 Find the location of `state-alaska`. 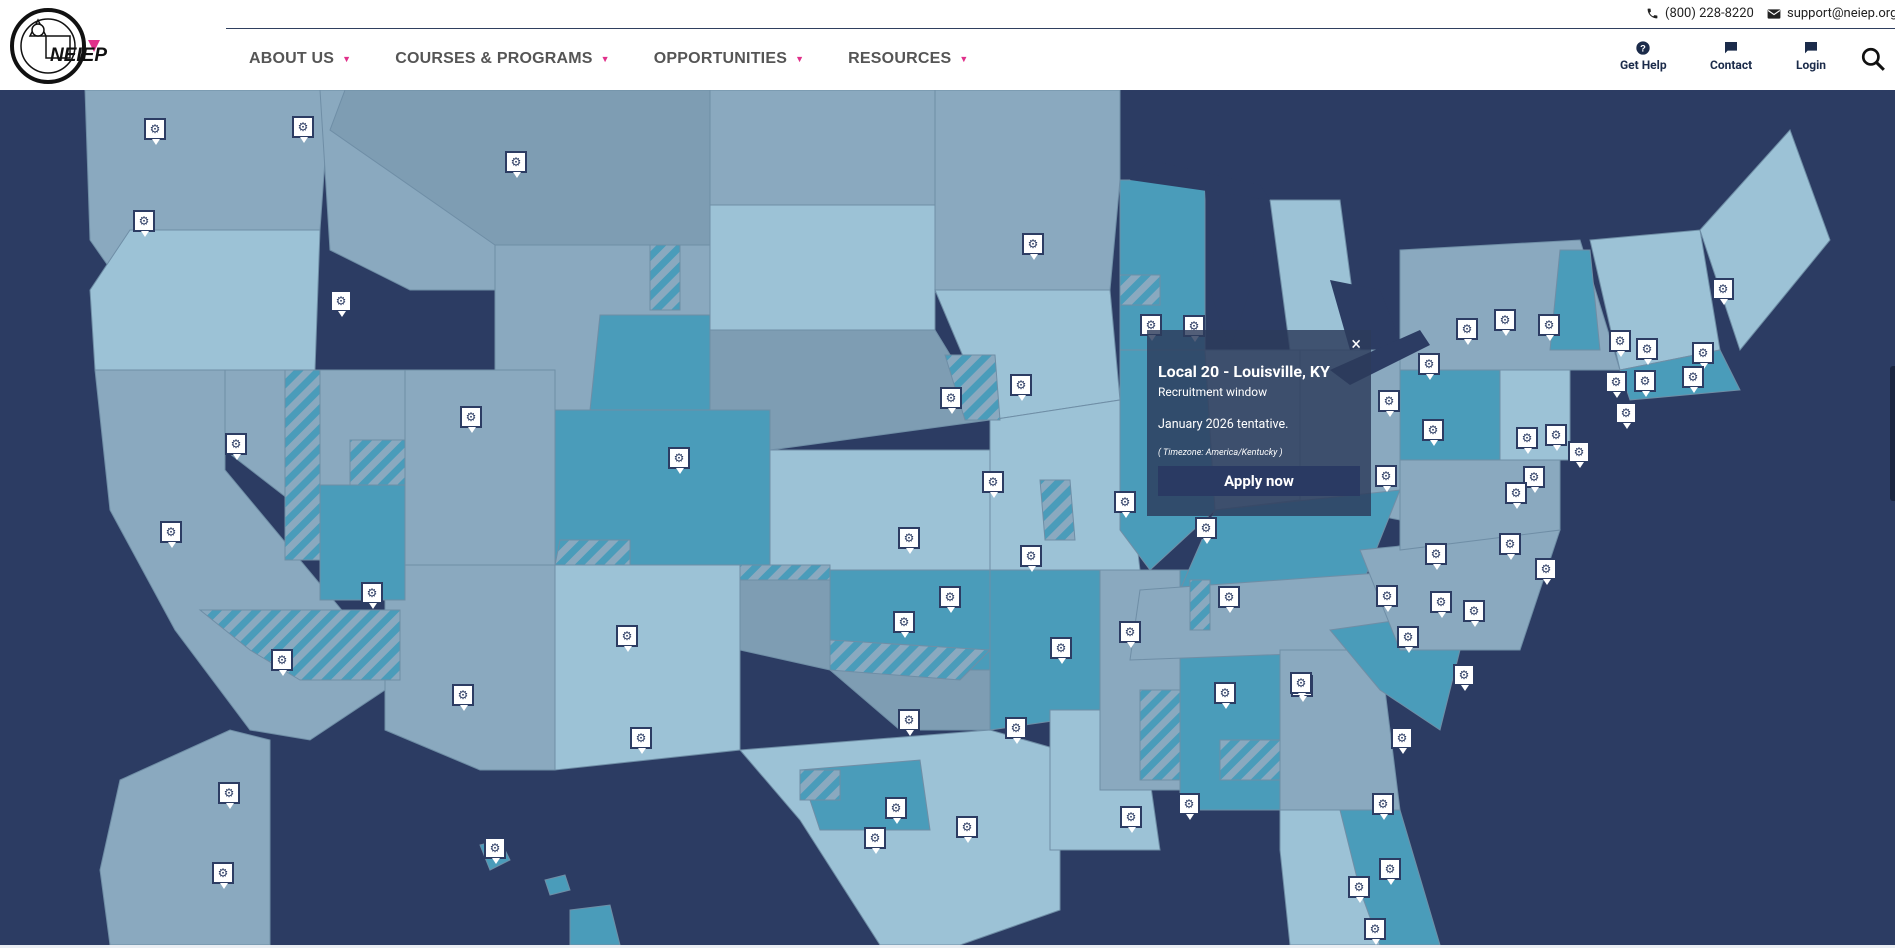

state-alaska is located at coordinates (185, 837).